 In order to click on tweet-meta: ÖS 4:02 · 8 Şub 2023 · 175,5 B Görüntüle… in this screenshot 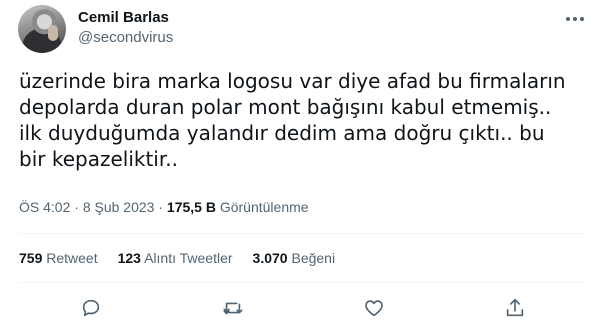, I will do `click(164, 207)`.